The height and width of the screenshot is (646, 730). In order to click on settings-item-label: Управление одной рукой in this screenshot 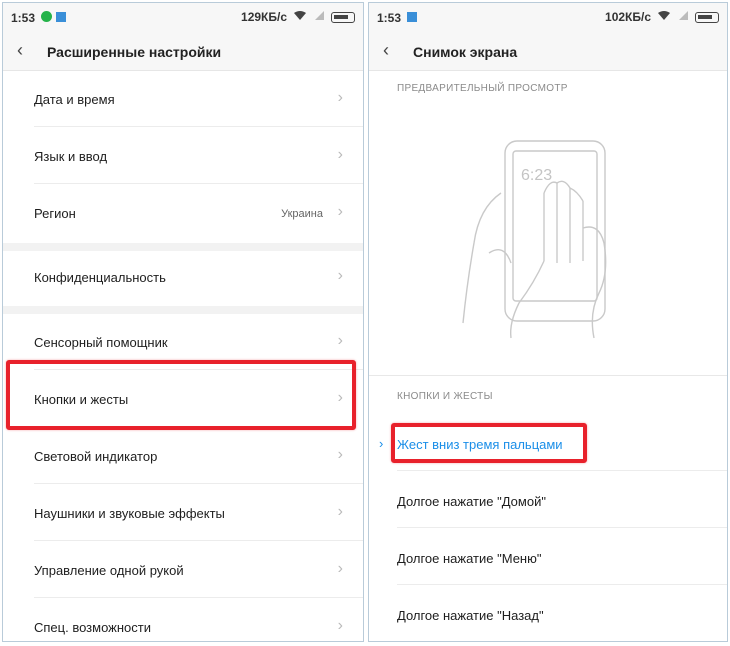, I will do `click(109, 570)`.